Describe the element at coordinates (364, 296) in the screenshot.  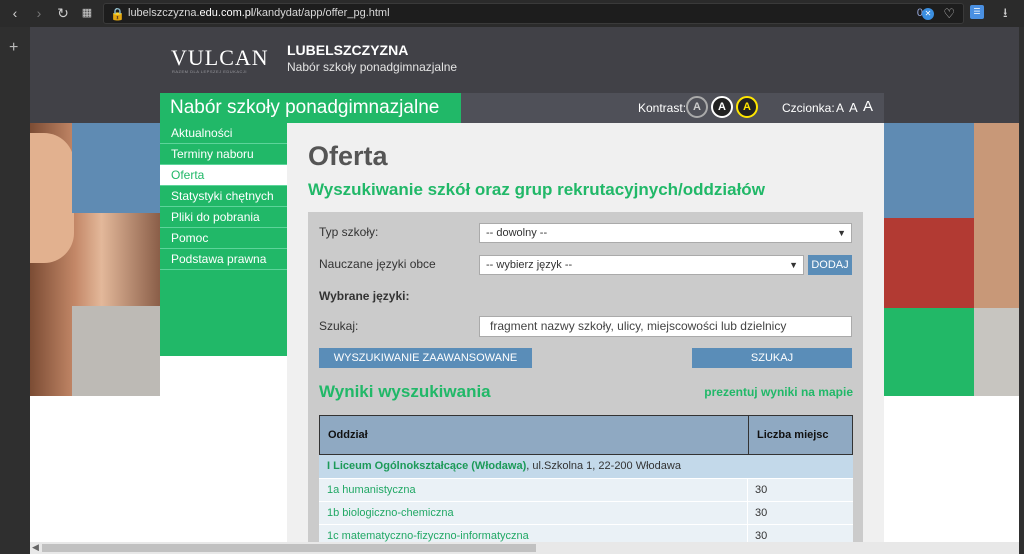
I see `selected-languages-label: Wybrane języki:` at that location.